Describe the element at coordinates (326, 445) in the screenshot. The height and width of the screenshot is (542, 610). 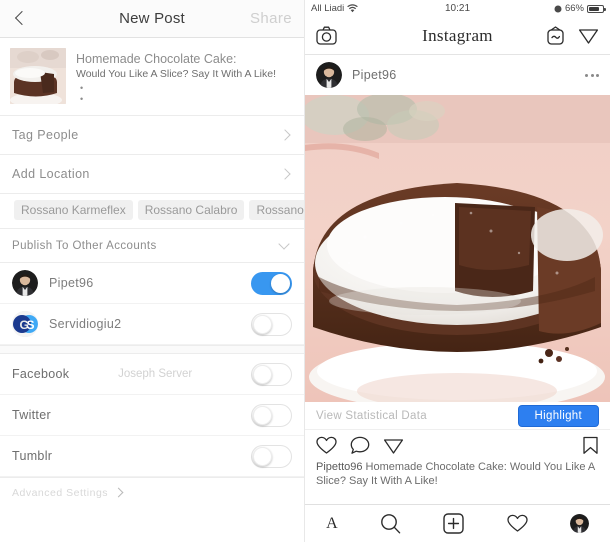
I see `heart-icon` at that location.